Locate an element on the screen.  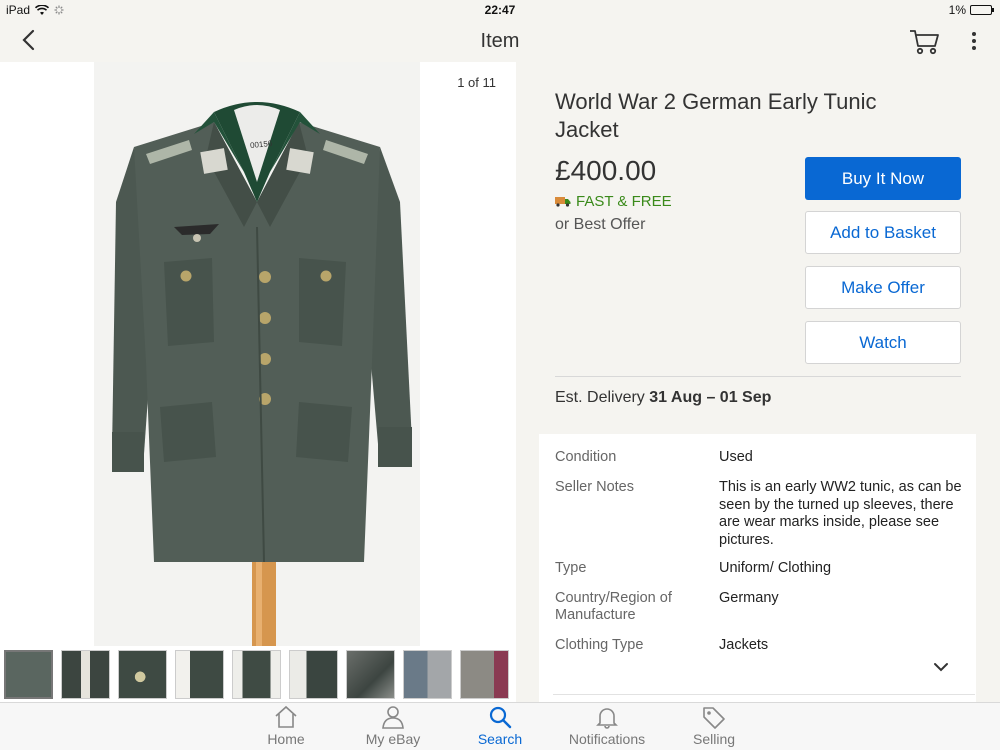
clock: 22:47 is located at coordinates (500, 10).